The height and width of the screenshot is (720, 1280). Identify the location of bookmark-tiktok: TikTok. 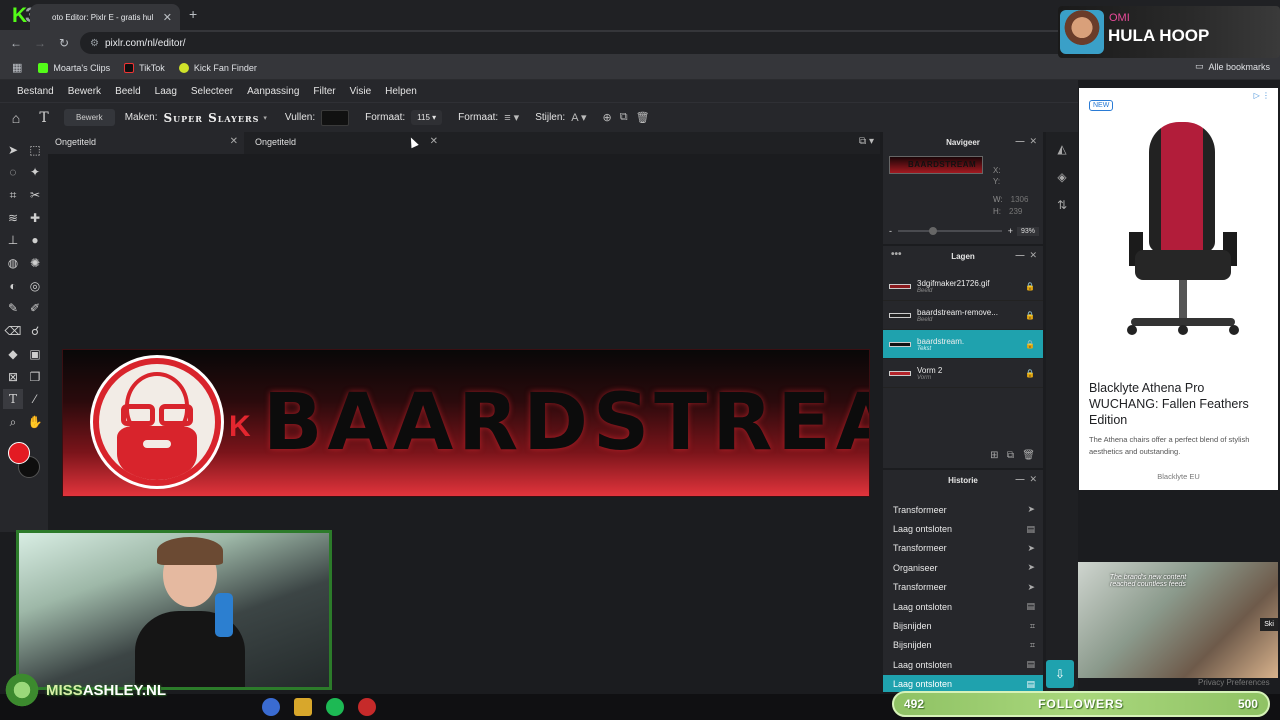
(144, 67).